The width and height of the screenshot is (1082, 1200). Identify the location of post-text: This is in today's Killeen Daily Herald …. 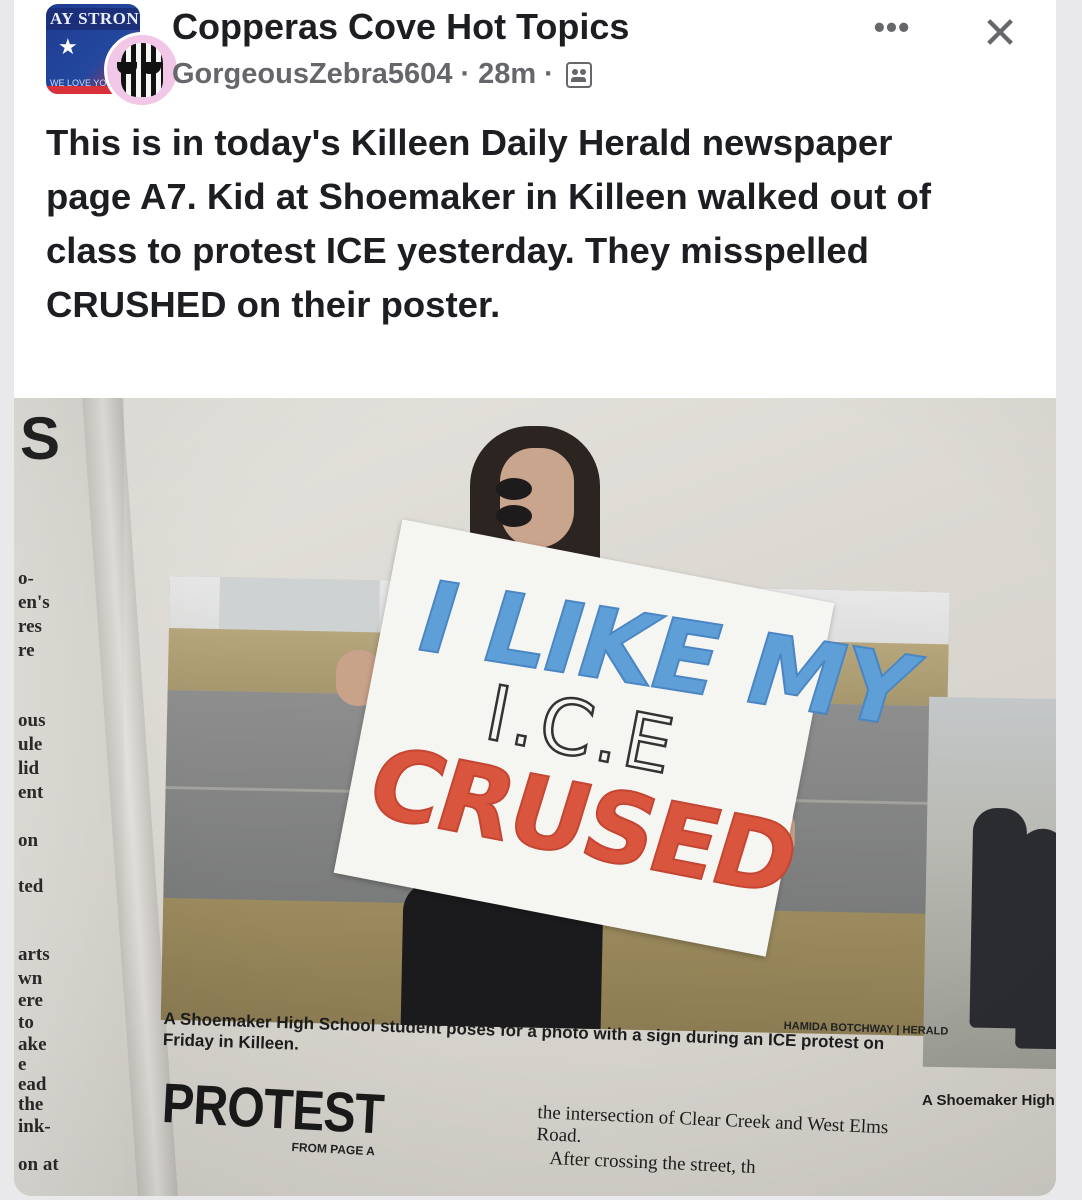
(488, 223).